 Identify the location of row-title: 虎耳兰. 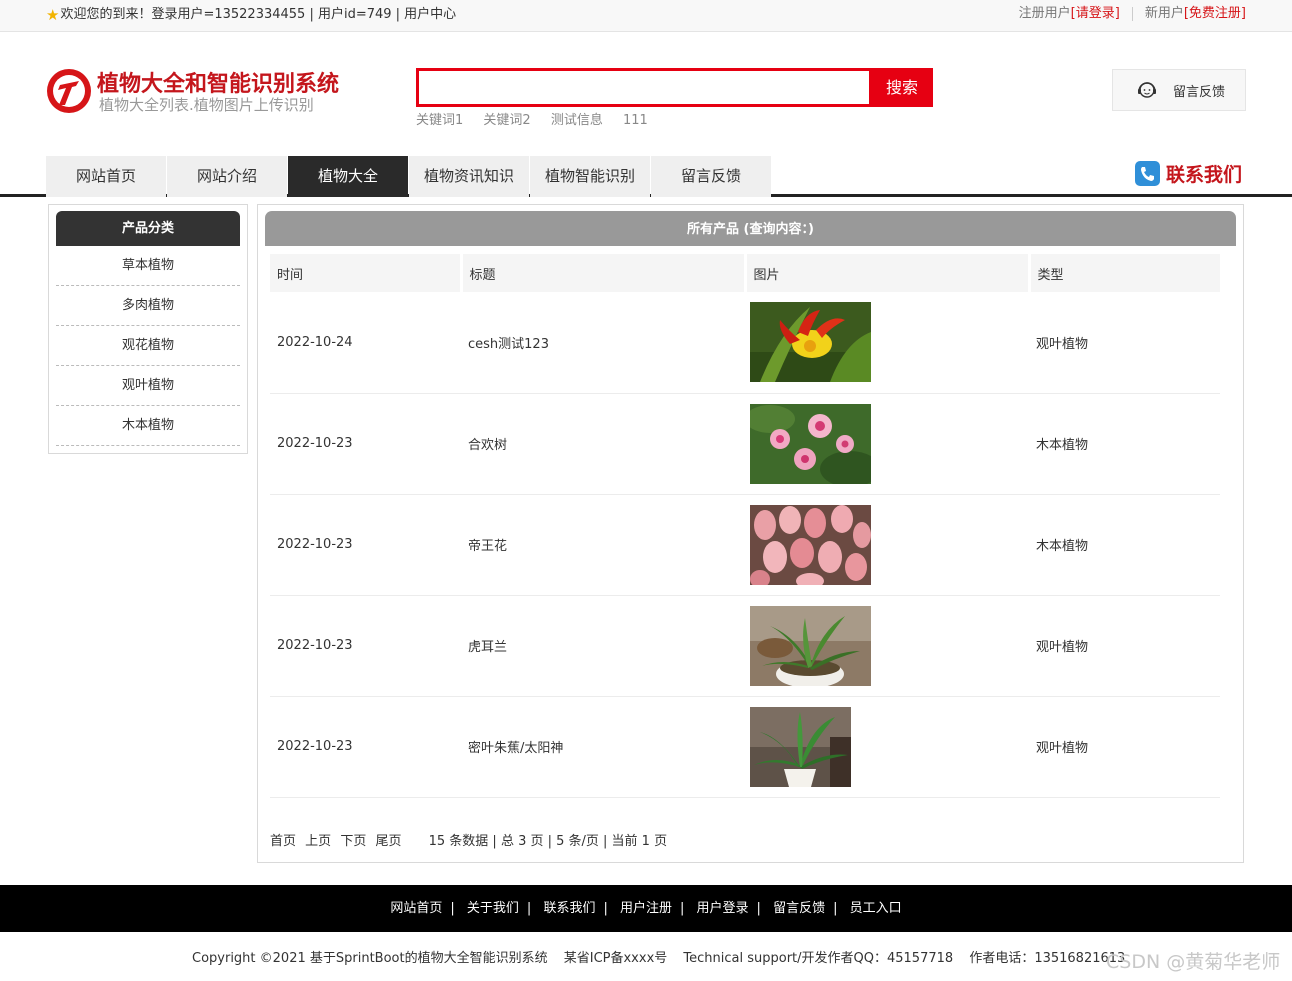
(603, 646).